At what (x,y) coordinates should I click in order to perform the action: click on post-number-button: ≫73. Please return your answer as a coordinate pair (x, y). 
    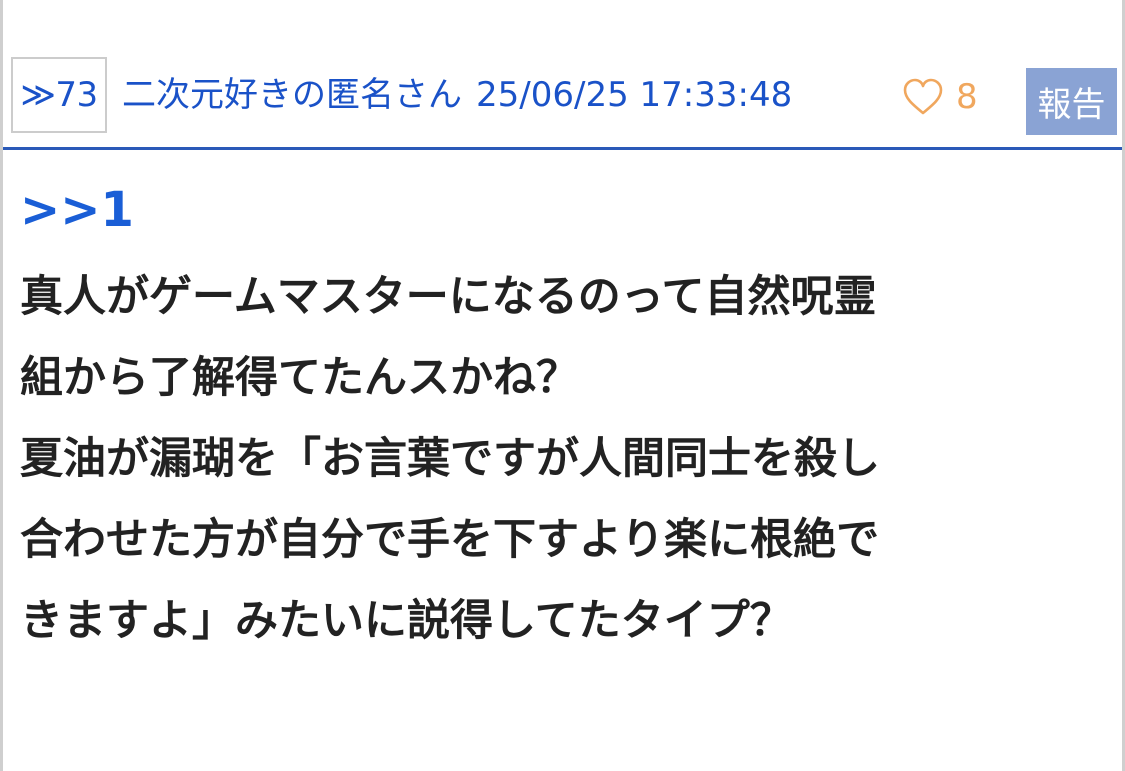
    Looking at the image, I should click on (59, 95).